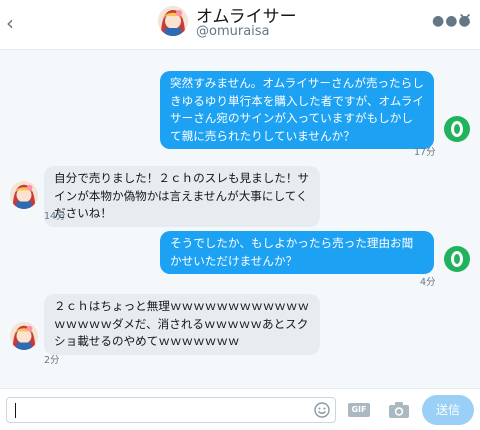  I want to click on contact-avatar, so click(173, 21).